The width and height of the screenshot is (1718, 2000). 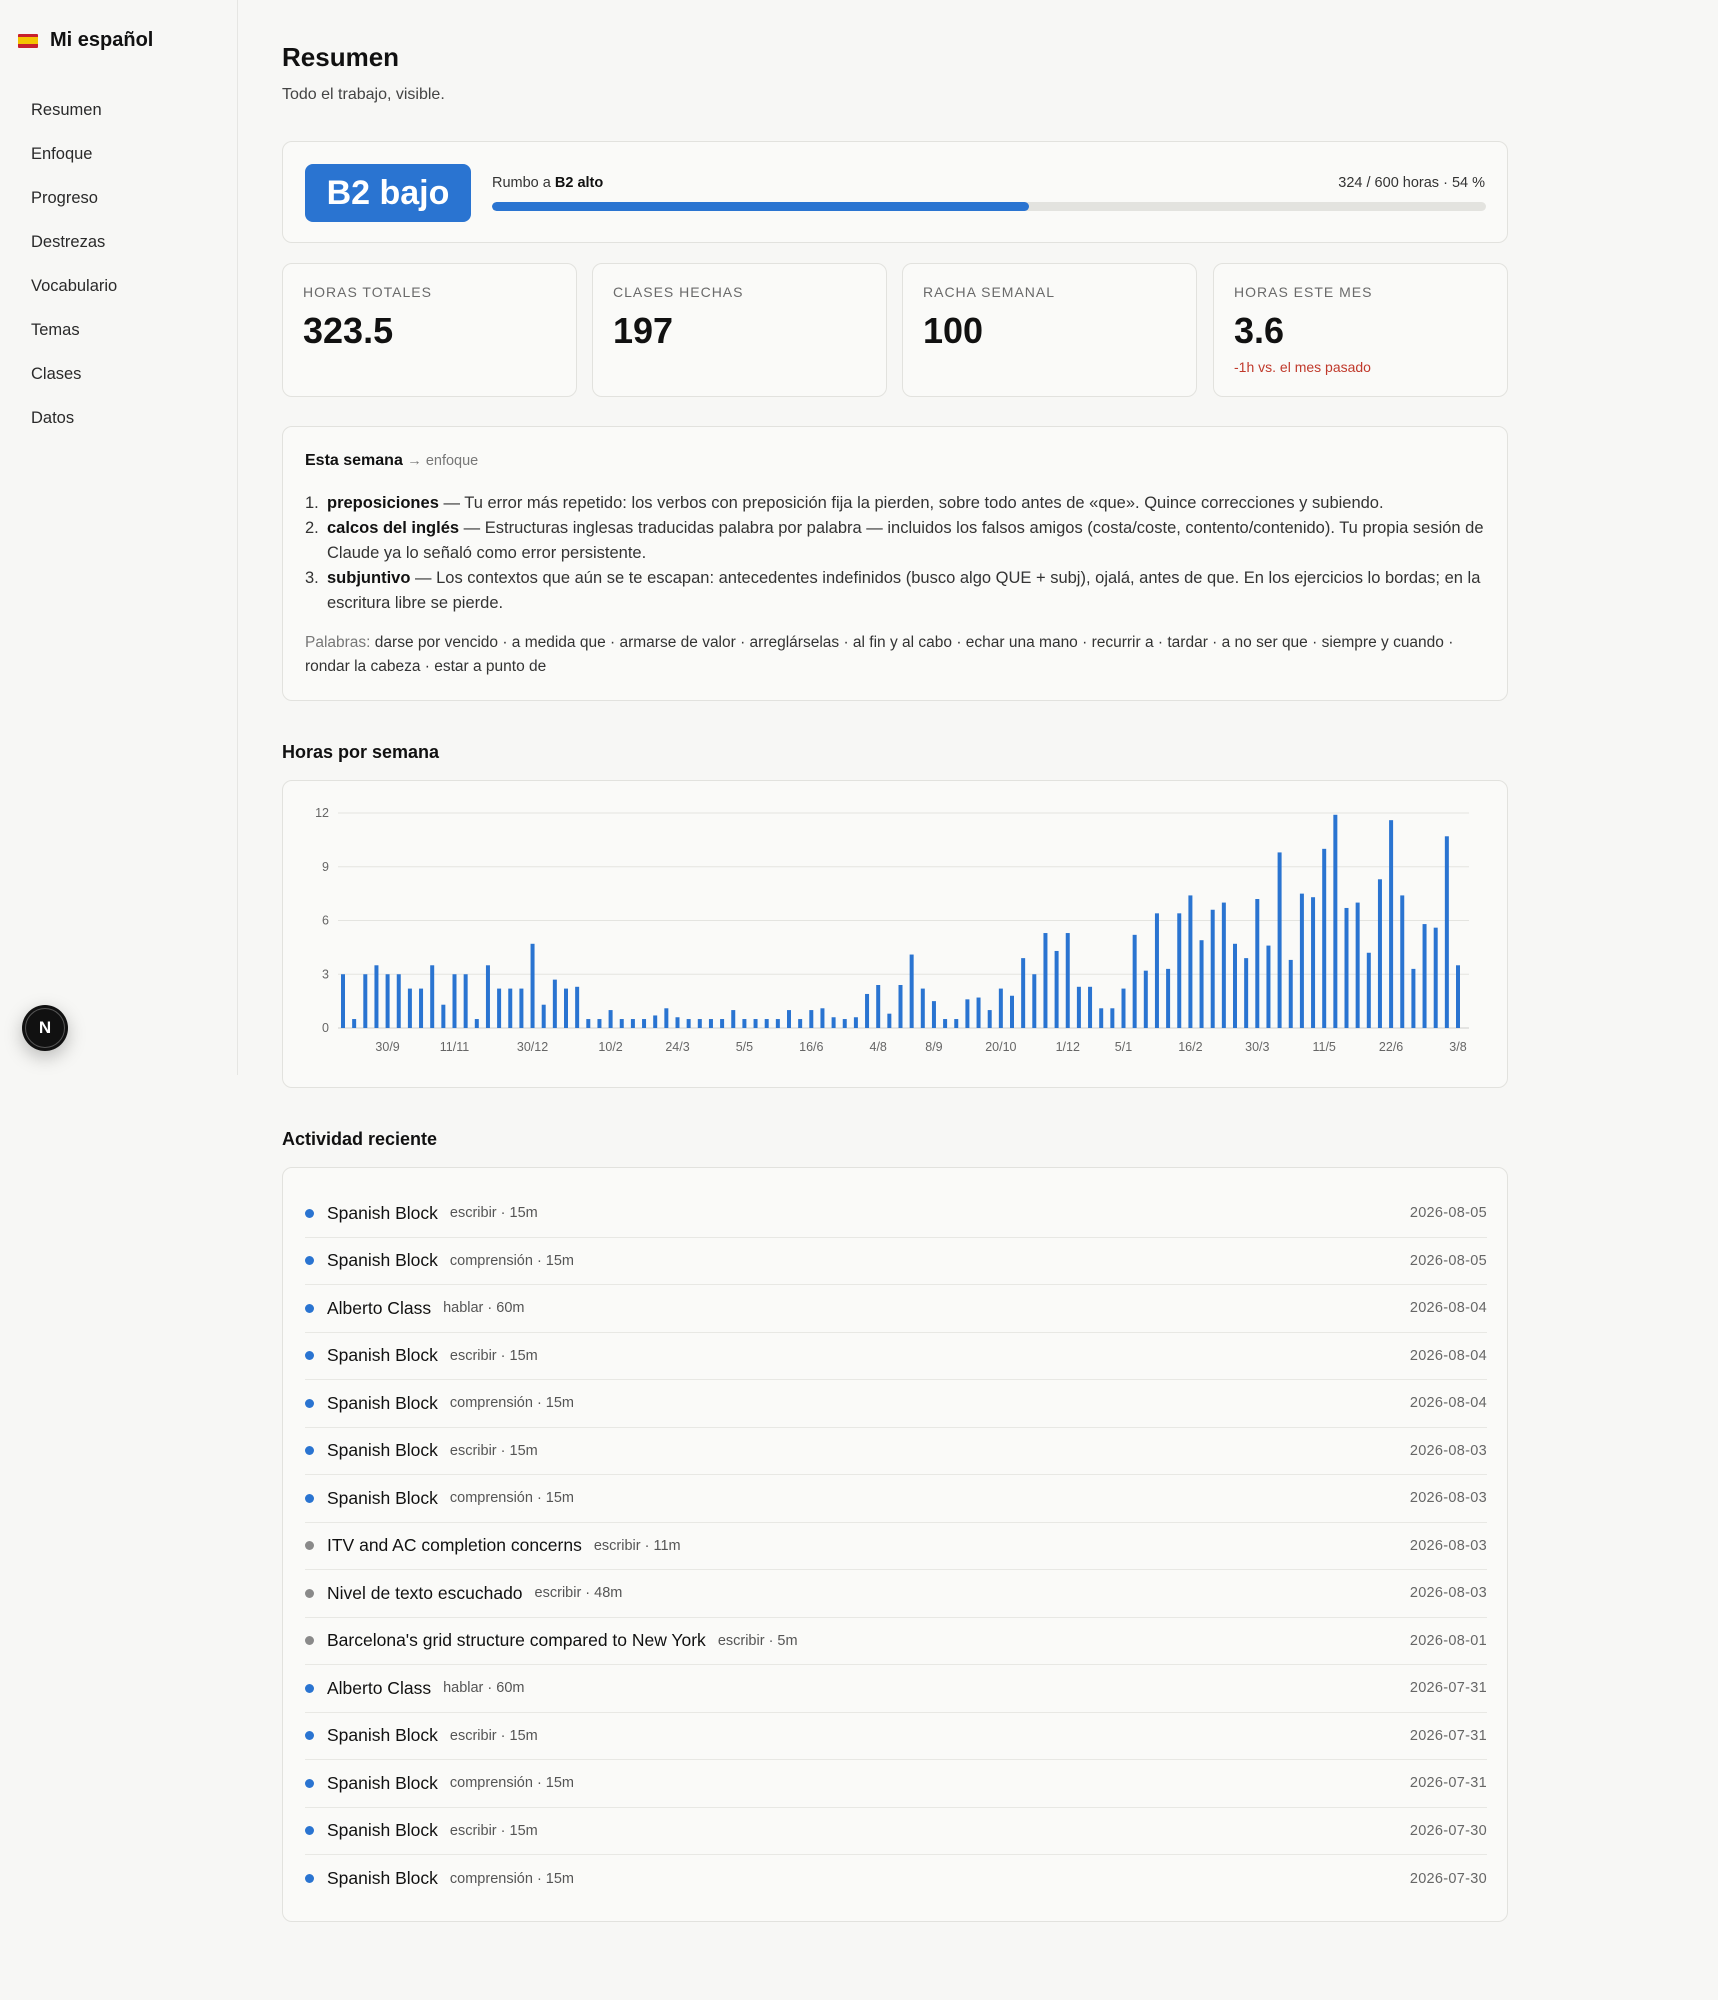 What do you see at coordinates (896, 1261) in the screenshot?
I see `activity-row: Spanish Block comprensión · 15m 2026-08-05` at bounding box center [896, 1261].